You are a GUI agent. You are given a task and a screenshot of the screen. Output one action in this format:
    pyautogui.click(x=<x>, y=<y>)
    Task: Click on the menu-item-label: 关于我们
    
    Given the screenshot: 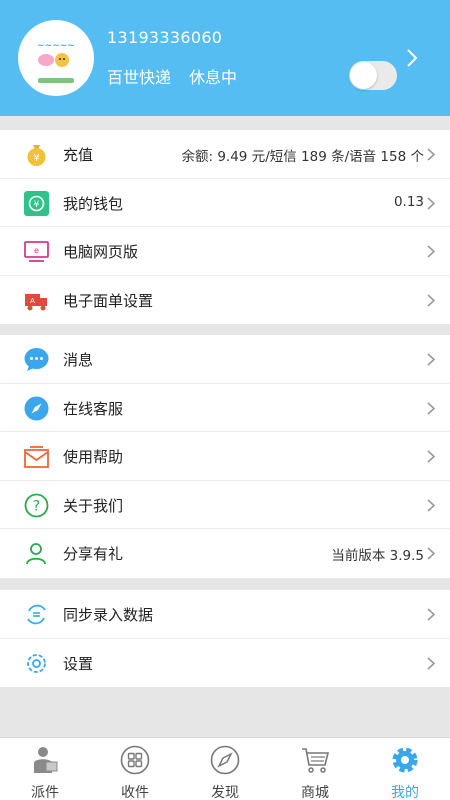 What is the action you would take?
    pyautogui.click(x=93, y=505)
    